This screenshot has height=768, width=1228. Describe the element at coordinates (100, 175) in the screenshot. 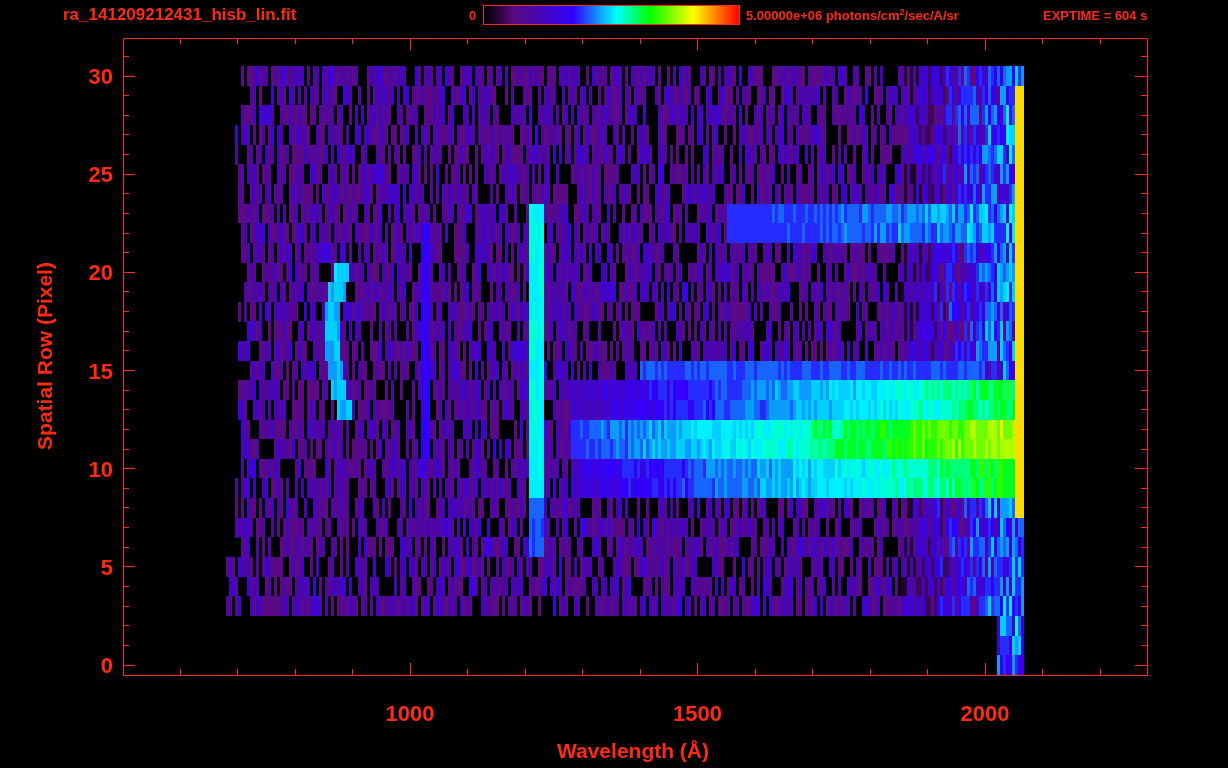

I see `y-tick-label: 25` at that location.